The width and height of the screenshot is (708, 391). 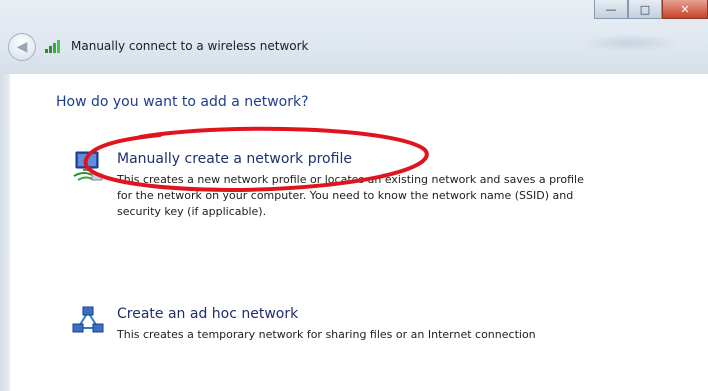 What do you see at coordinates (190, 46) in the screenshot?
I see `window-title: Manually connect to a wireless network` at bounding box center [190, 46].